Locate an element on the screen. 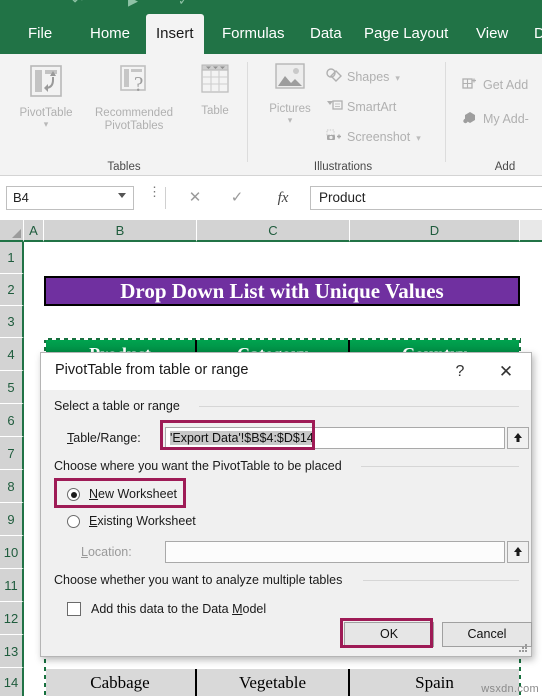  row-header-14: 14 is located at coordinates (12, 682).